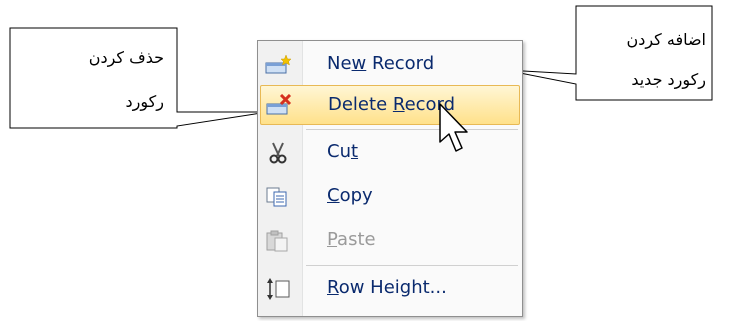  What do you see at coordinates (343, 151) in the screenshot?
I see `menu-item-label: Cut` at bounding box center [343, 151].